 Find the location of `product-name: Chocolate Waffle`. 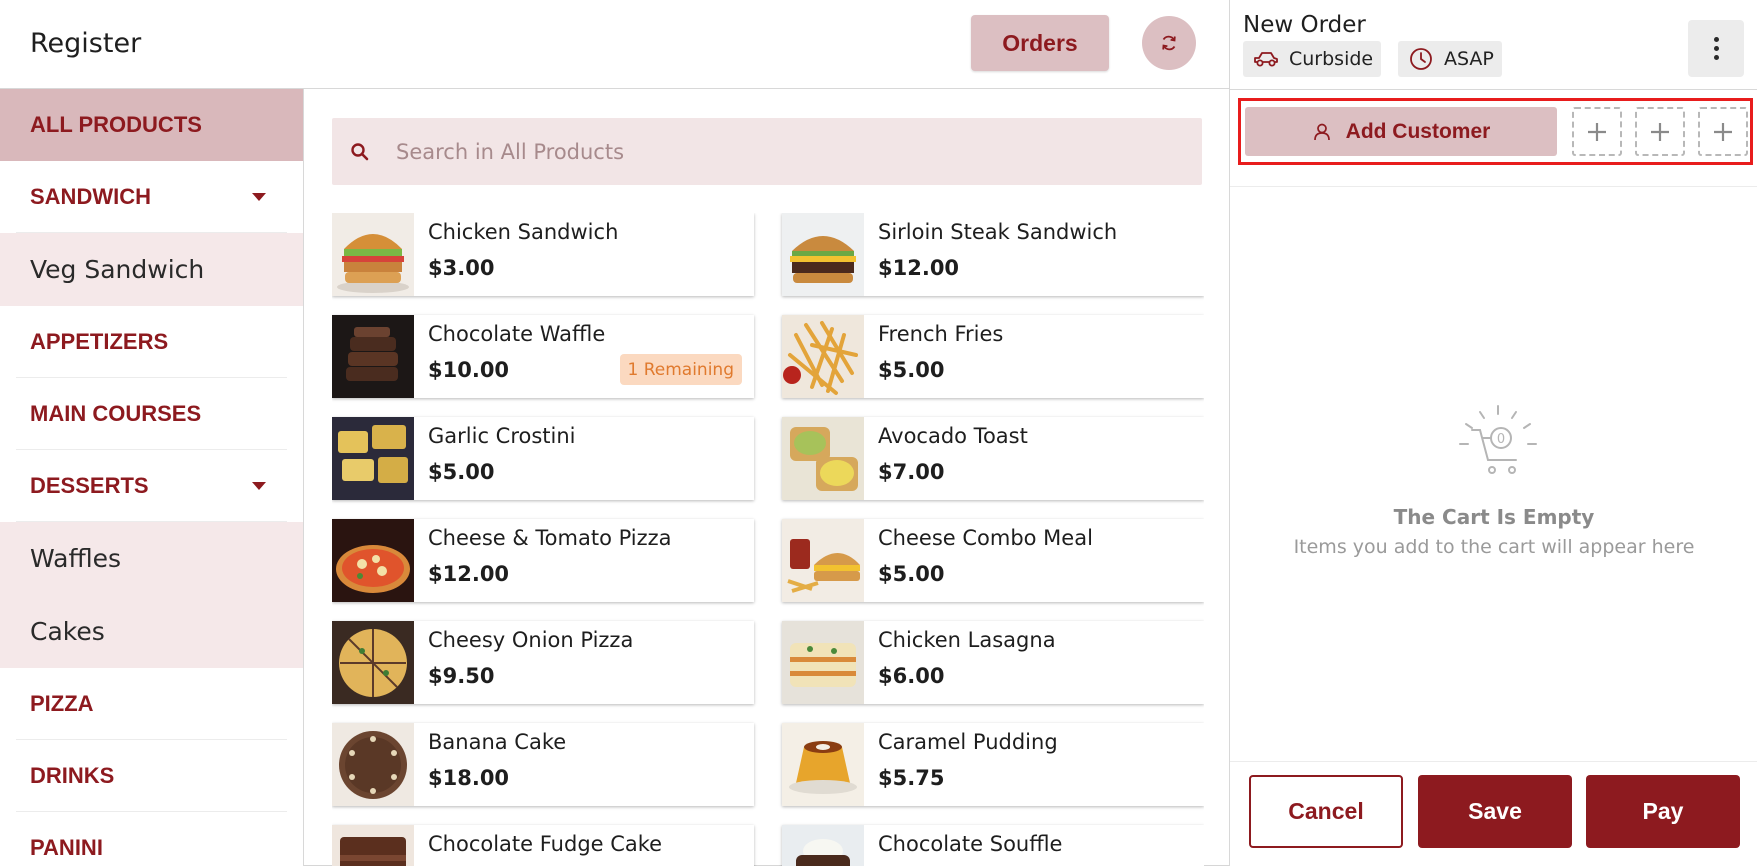

product-name: Chocolate Waffle is located at coordinates (517, 334).